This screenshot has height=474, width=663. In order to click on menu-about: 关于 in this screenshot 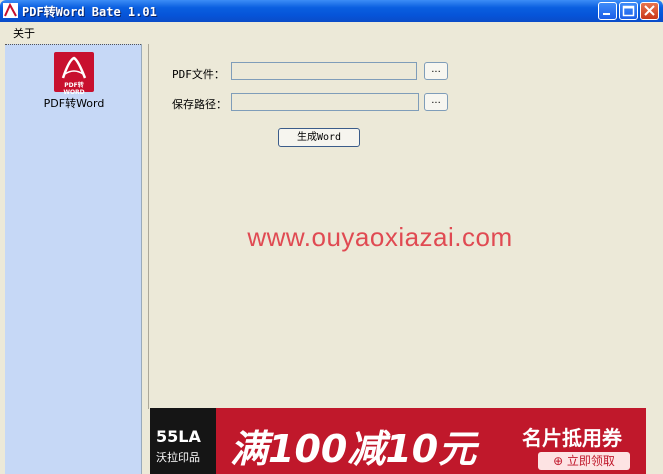, I will do `click(24, 33)`.